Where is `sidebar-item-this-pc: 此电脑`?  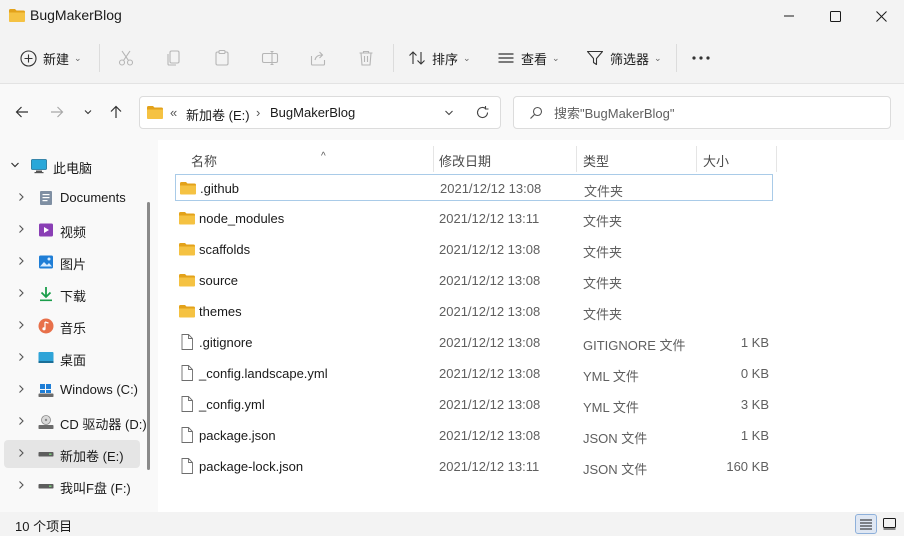 sidebar-item-this-pc: 此电脑 is located at coordinates (72, 166).